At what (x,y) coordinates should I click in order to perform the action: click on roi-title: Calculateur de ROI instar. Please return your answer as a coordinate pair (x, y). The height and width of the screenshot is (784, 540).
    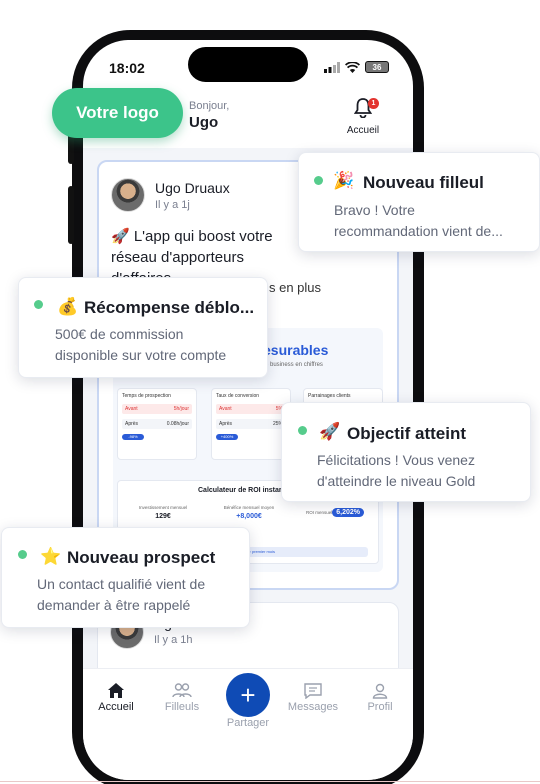
    Looking at the image, I should click on (240, 490).